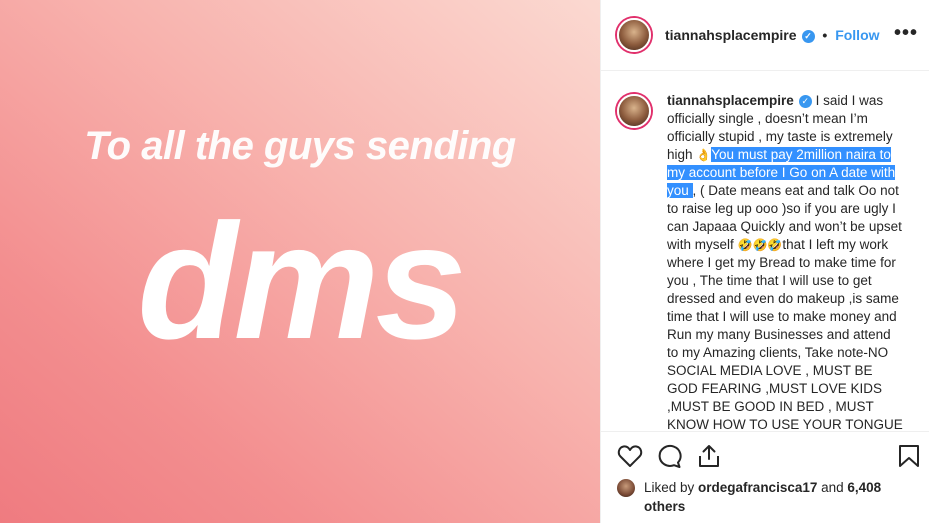  I want to click on follow-button: Follow, so click(857, 35).